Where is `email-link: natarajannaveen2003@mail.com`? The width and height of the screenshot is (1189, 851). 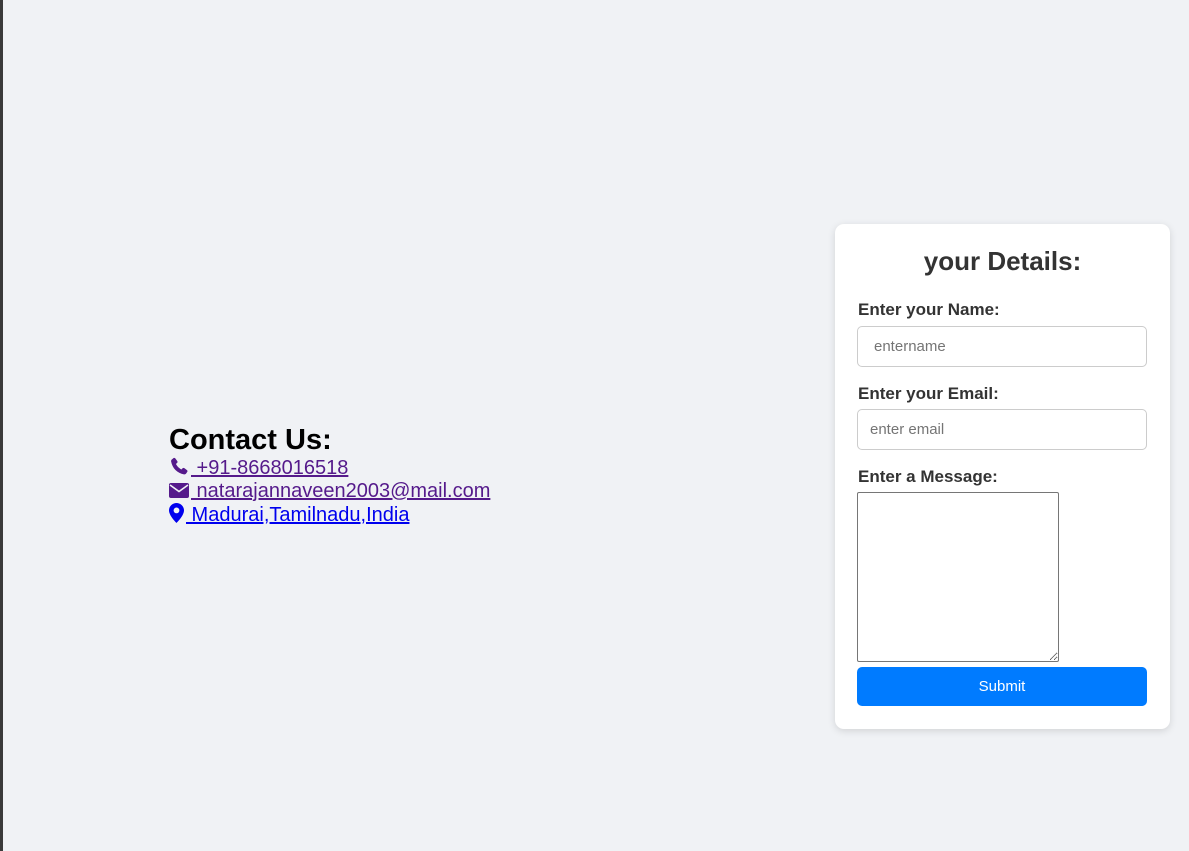
email-link: natarajannaveen2003@mail.com is located at coordinates (379, 491).